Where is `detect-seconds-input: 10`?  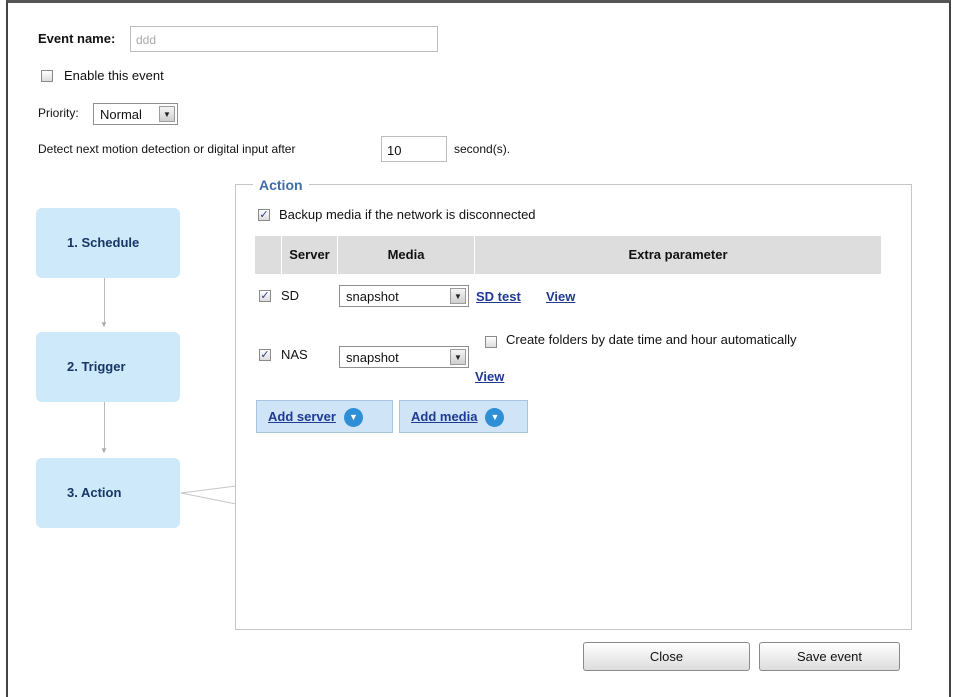
detect-seconds-input: 10 is located at coordinates (414, 149).